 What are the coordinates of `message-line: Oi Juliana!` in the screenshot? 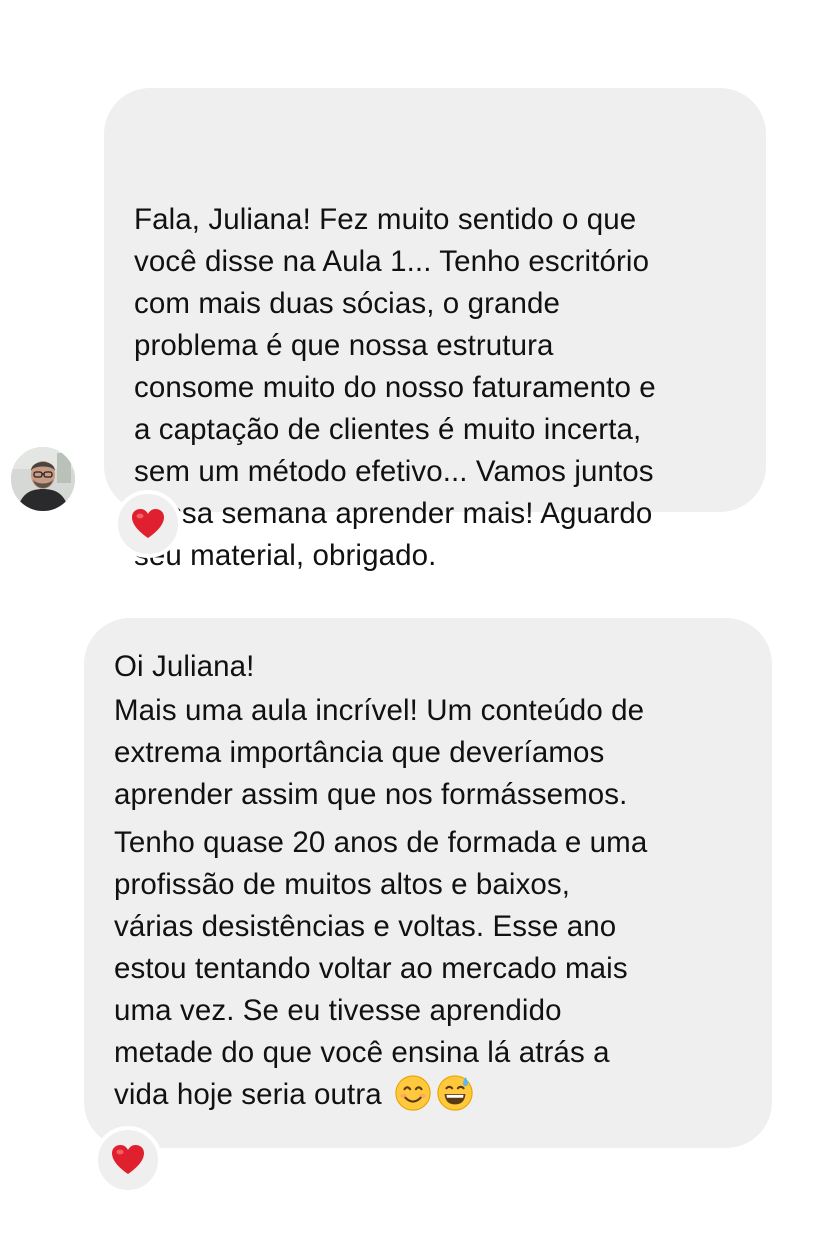 It's located at (184, 666).